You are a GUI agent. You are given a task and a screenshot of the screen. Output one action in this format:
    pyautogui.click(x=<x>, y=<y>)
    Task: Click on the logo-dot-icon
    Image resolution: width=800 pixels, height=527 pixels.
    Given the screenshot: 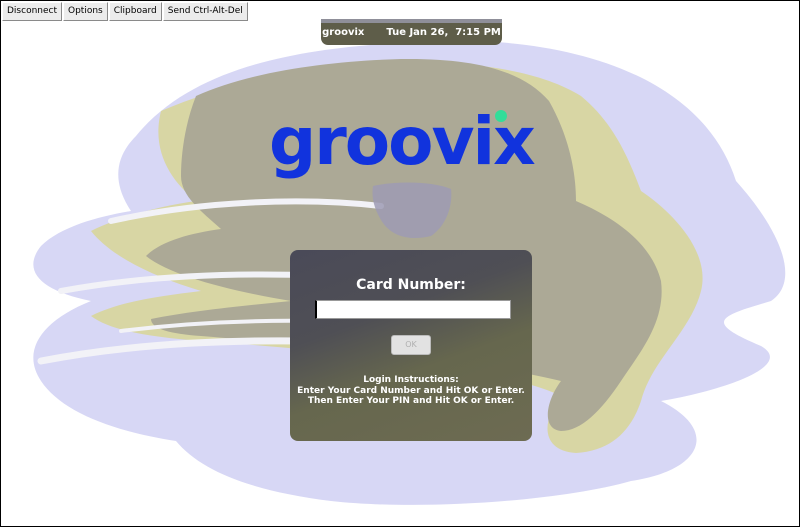 What is the action you would take?
    pyautogui.click(x=501, y=116)
    